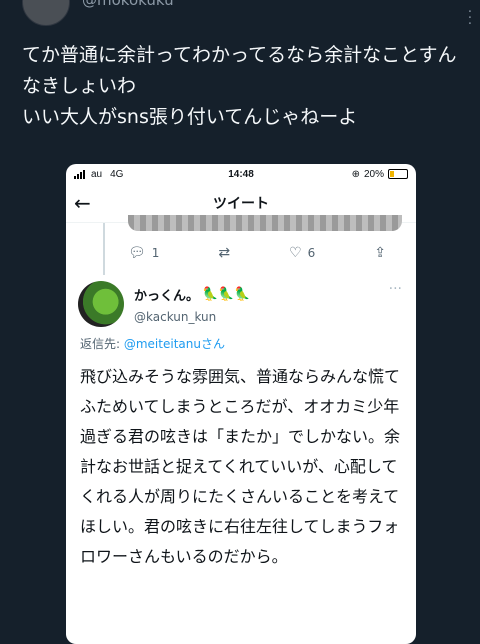 The image size is (480, 644). I want to click on tweet-actions: 💬︎ 1 ⇄ ♡ 6 ⇪, so click(257, 253).